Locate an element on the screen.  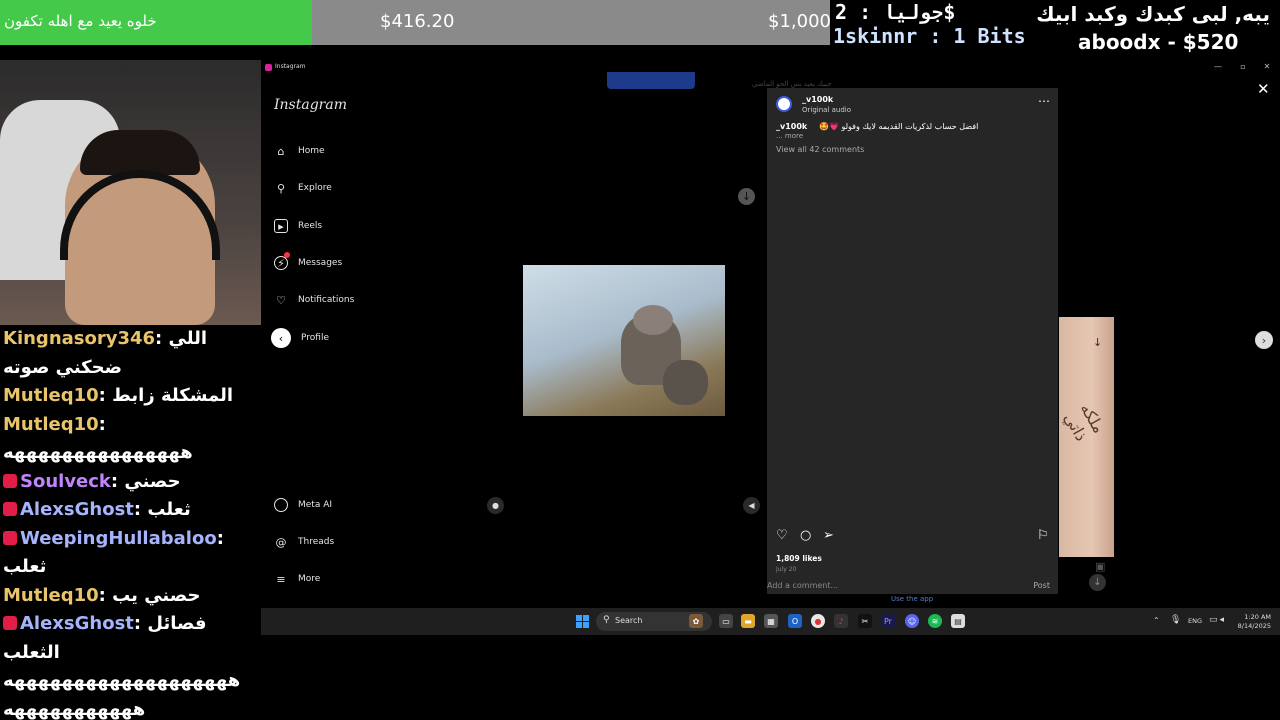
donation-goal-target: $1,000 is located at coordinates (799, 21).